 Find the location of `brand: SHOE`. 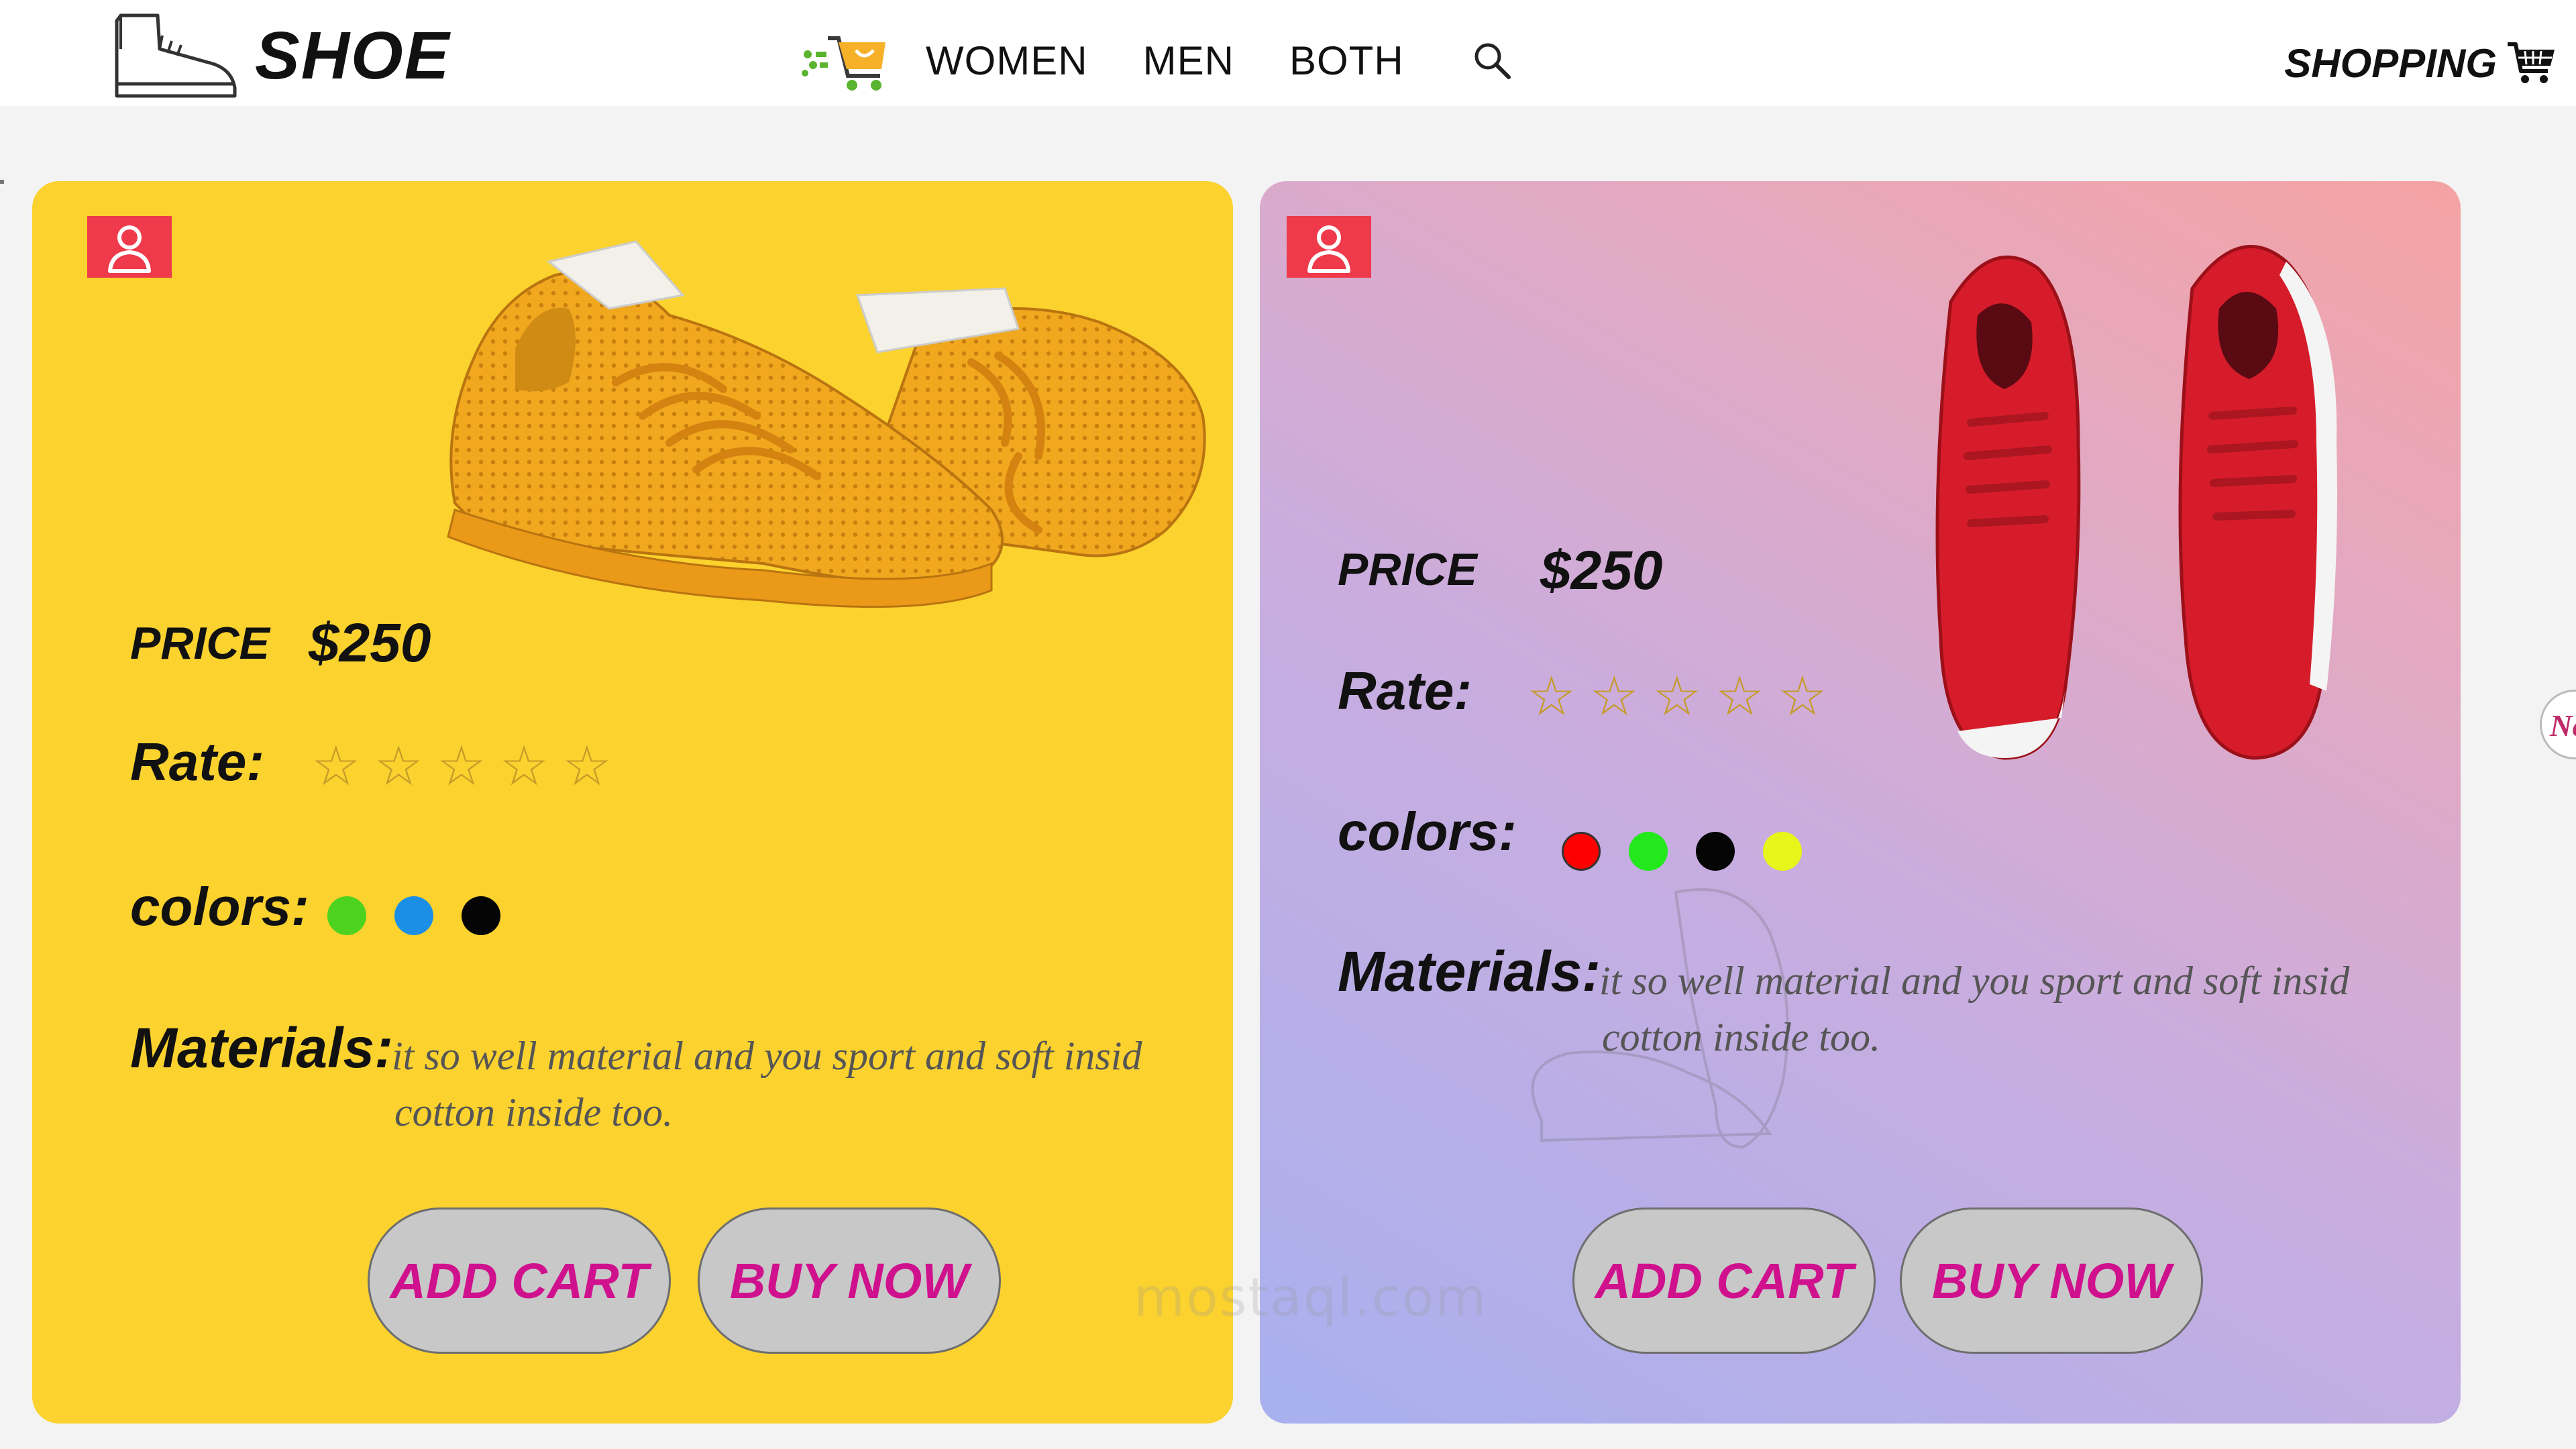

brand: SHOE is located at coordinates (278, 55).